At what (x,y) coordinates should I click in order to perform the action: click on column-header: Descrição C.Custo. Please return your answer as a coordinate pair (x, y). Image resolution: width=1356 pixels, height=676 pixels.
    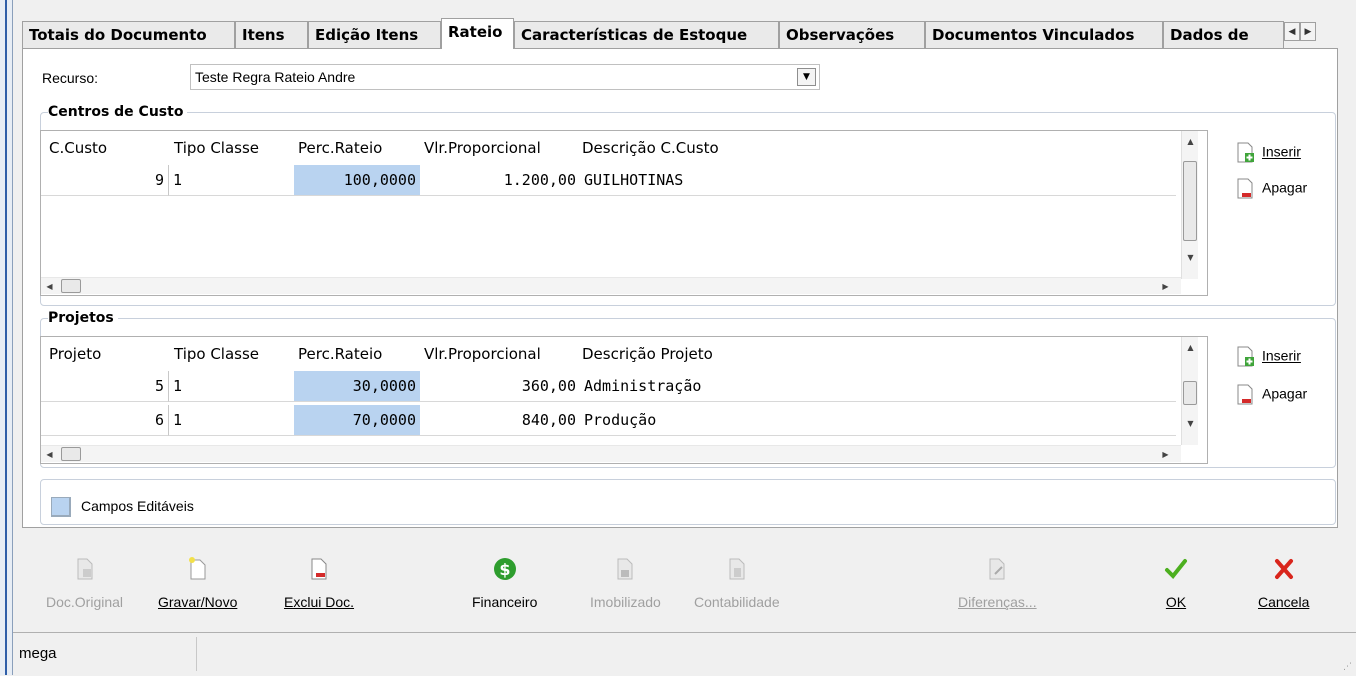
    Looking at the image, I should click on (650, 148).